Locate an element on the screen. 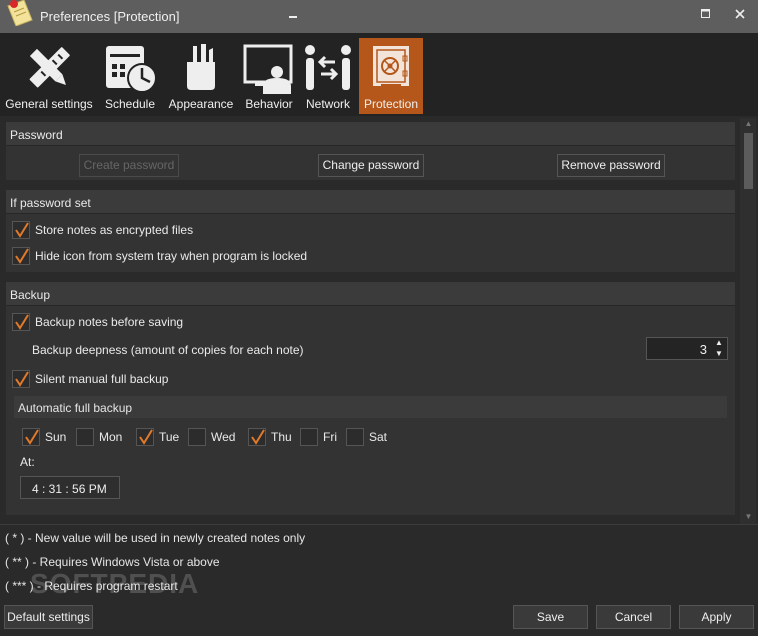 This screenshot has height=636, width=758. close-icon is located at coordinates (740, 14).